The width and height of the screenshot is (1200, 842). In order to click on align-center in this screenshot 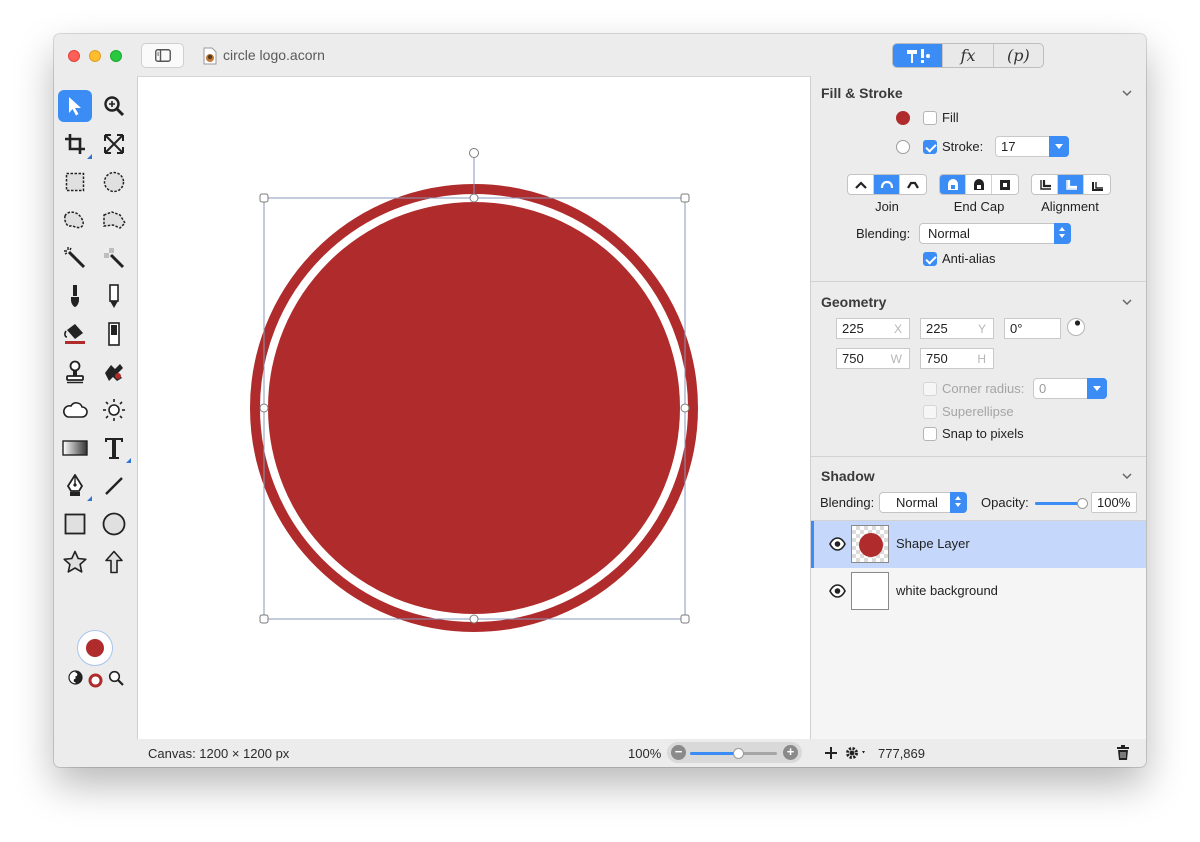, I will do `click(1071, 184)`.